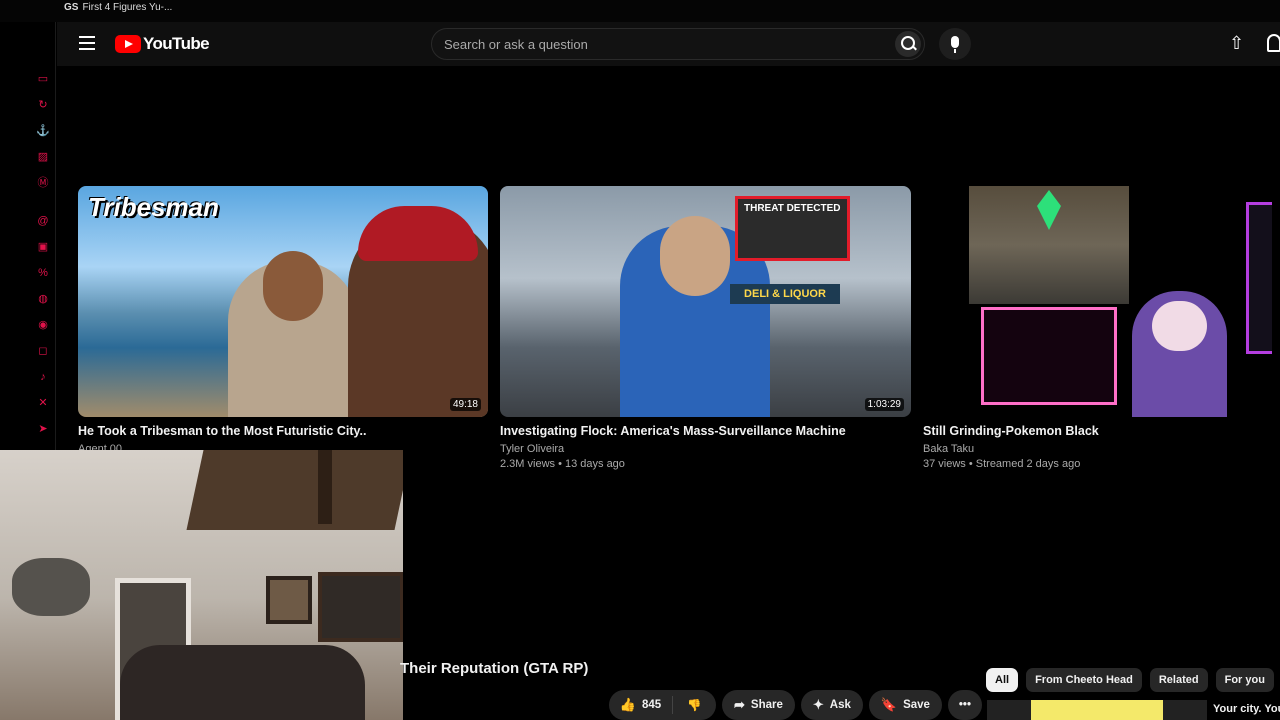 Image resolution: width=1280 pixels, height=720 pixels. What do you see at coordinates (128, 44) in the screenshot?
I see `youtube-play-icon` at bounding box center [128, 44].